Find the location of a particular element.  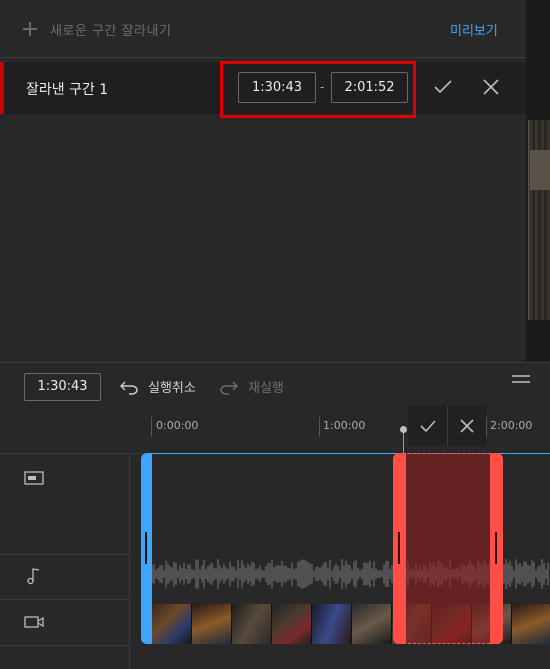

segment-selected-indicator is located at coordinates (2, 88).